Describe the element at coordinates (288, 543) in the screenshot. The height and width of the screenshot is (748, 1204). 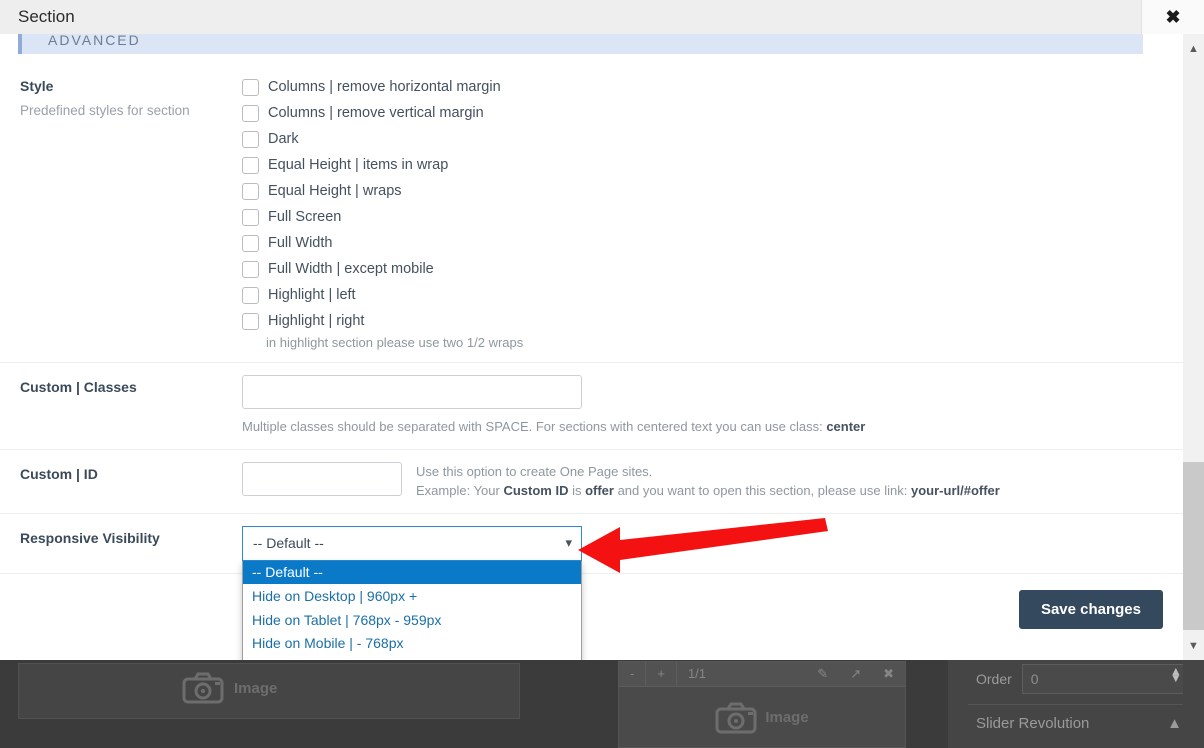
I see `selected-option-label: -- Default --` at that location.